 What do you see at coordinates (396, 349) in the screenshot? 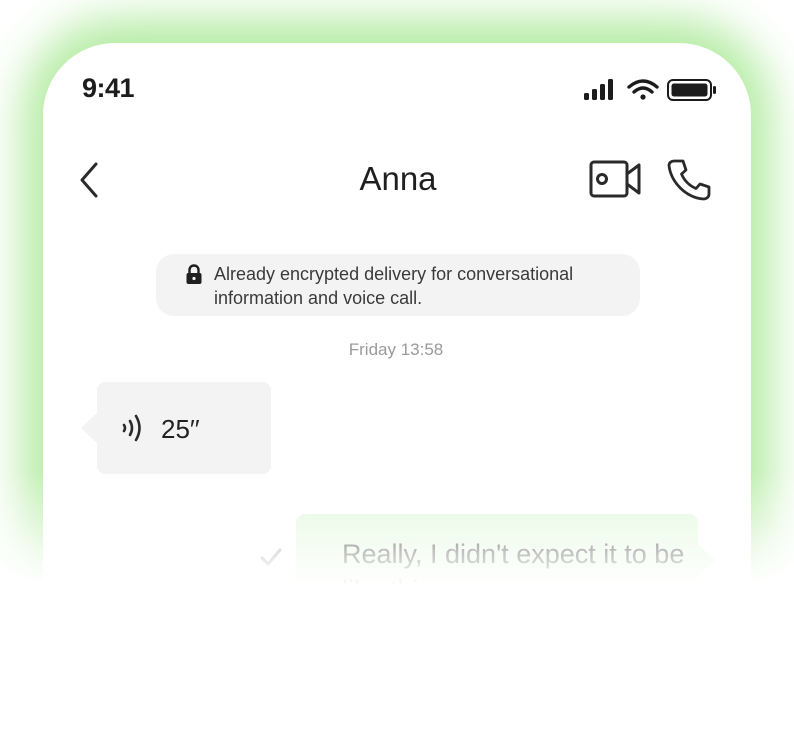
I see `message-timestamp: Friday 13:58` at bounding box center [396, 349].